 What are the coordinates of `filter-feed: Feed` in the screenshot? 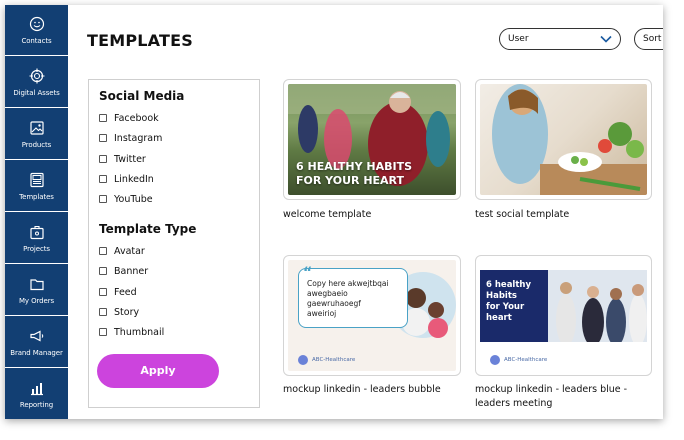 It's located at (118, 292).